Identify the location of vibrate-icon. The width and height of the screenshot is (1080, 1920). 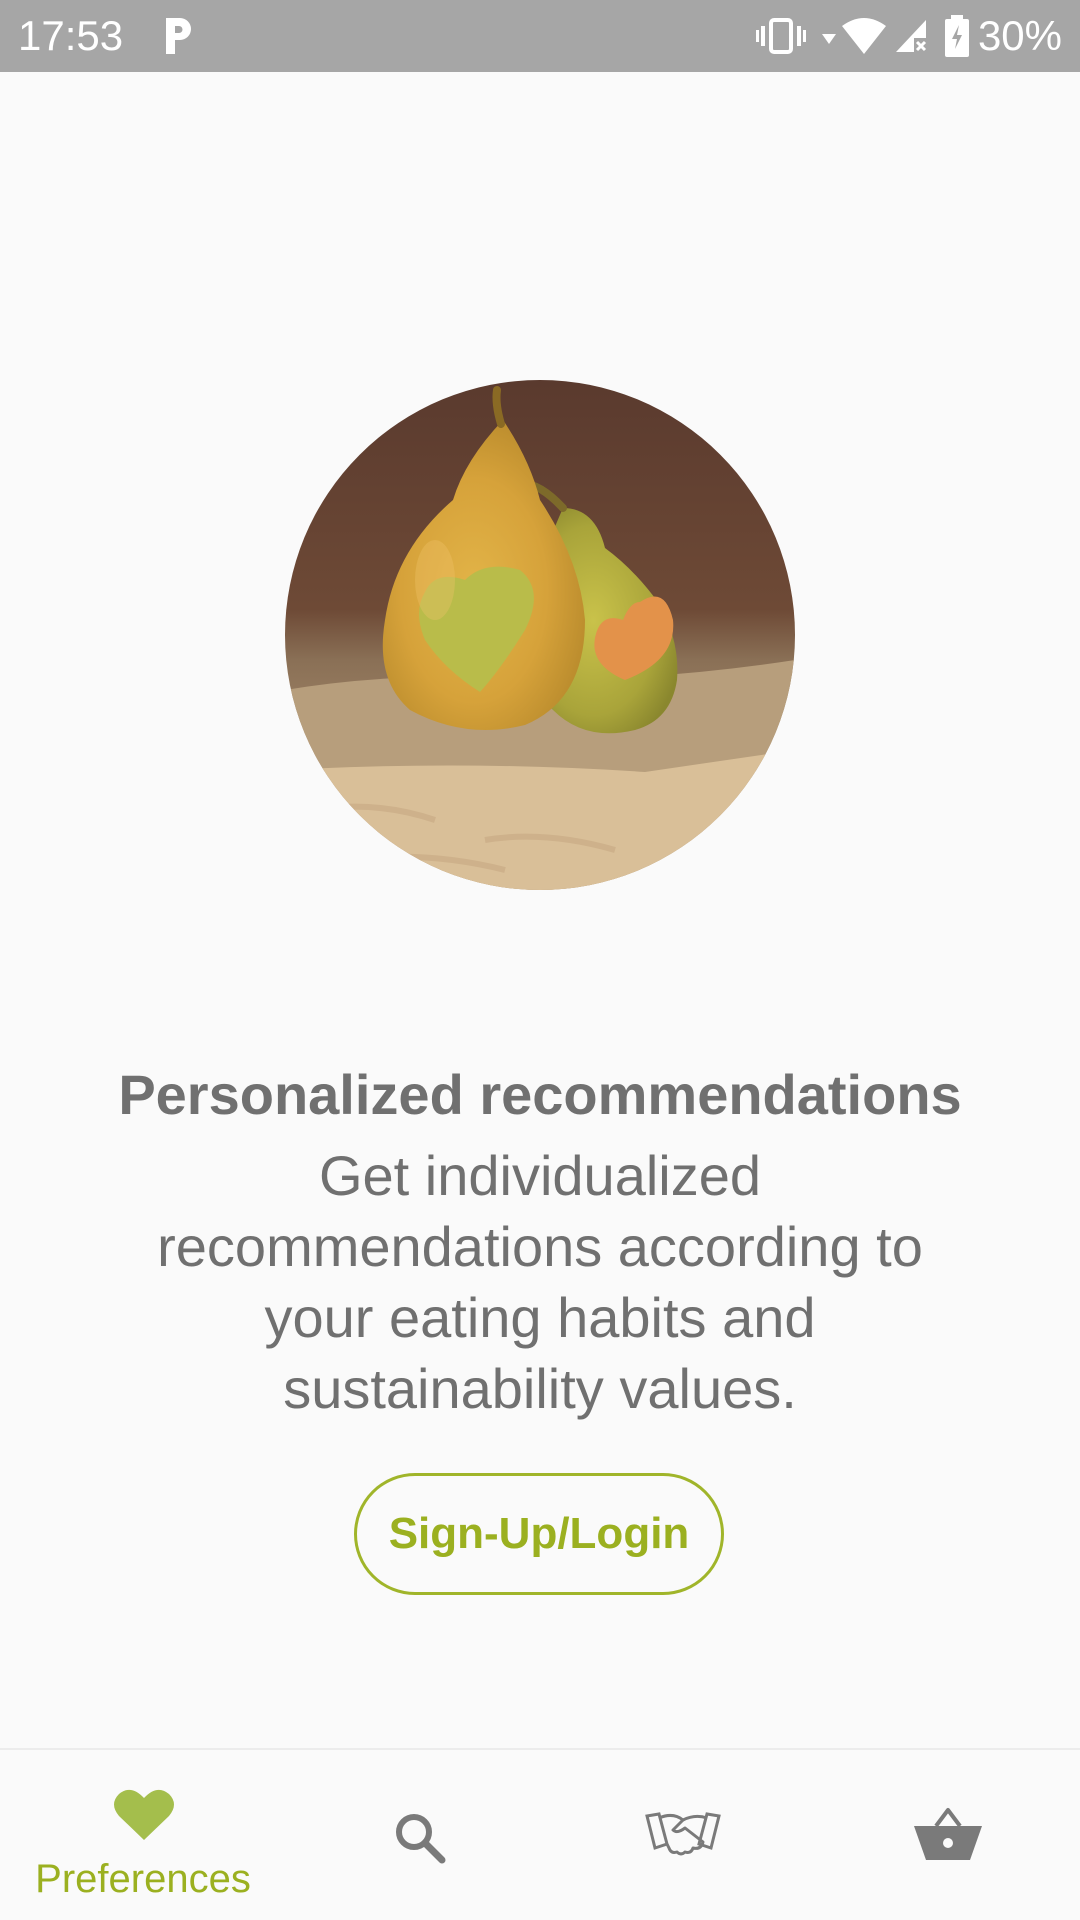
(780, 36).